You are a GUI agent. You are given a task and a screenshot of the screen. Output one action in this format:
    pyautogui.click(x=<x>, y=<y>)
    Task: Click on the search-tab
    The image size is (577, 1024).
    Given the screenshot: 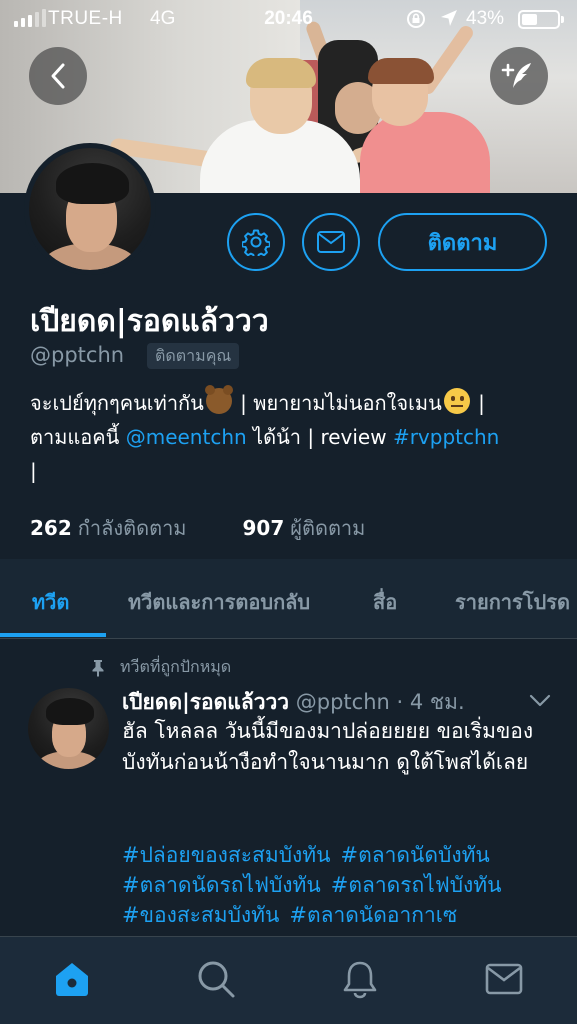 What is the action you would take?
    pyautogui.click(x=216, y=979)
    